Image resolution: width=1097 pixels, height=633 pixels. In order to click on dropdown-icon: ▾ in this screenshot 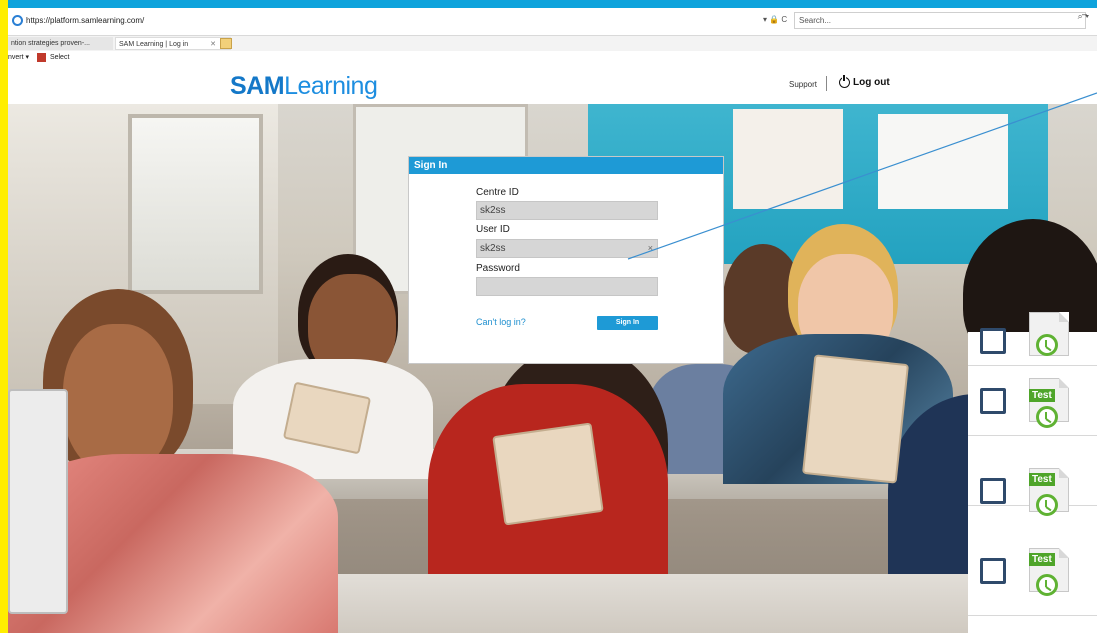, I will do `click(28, 57)`.